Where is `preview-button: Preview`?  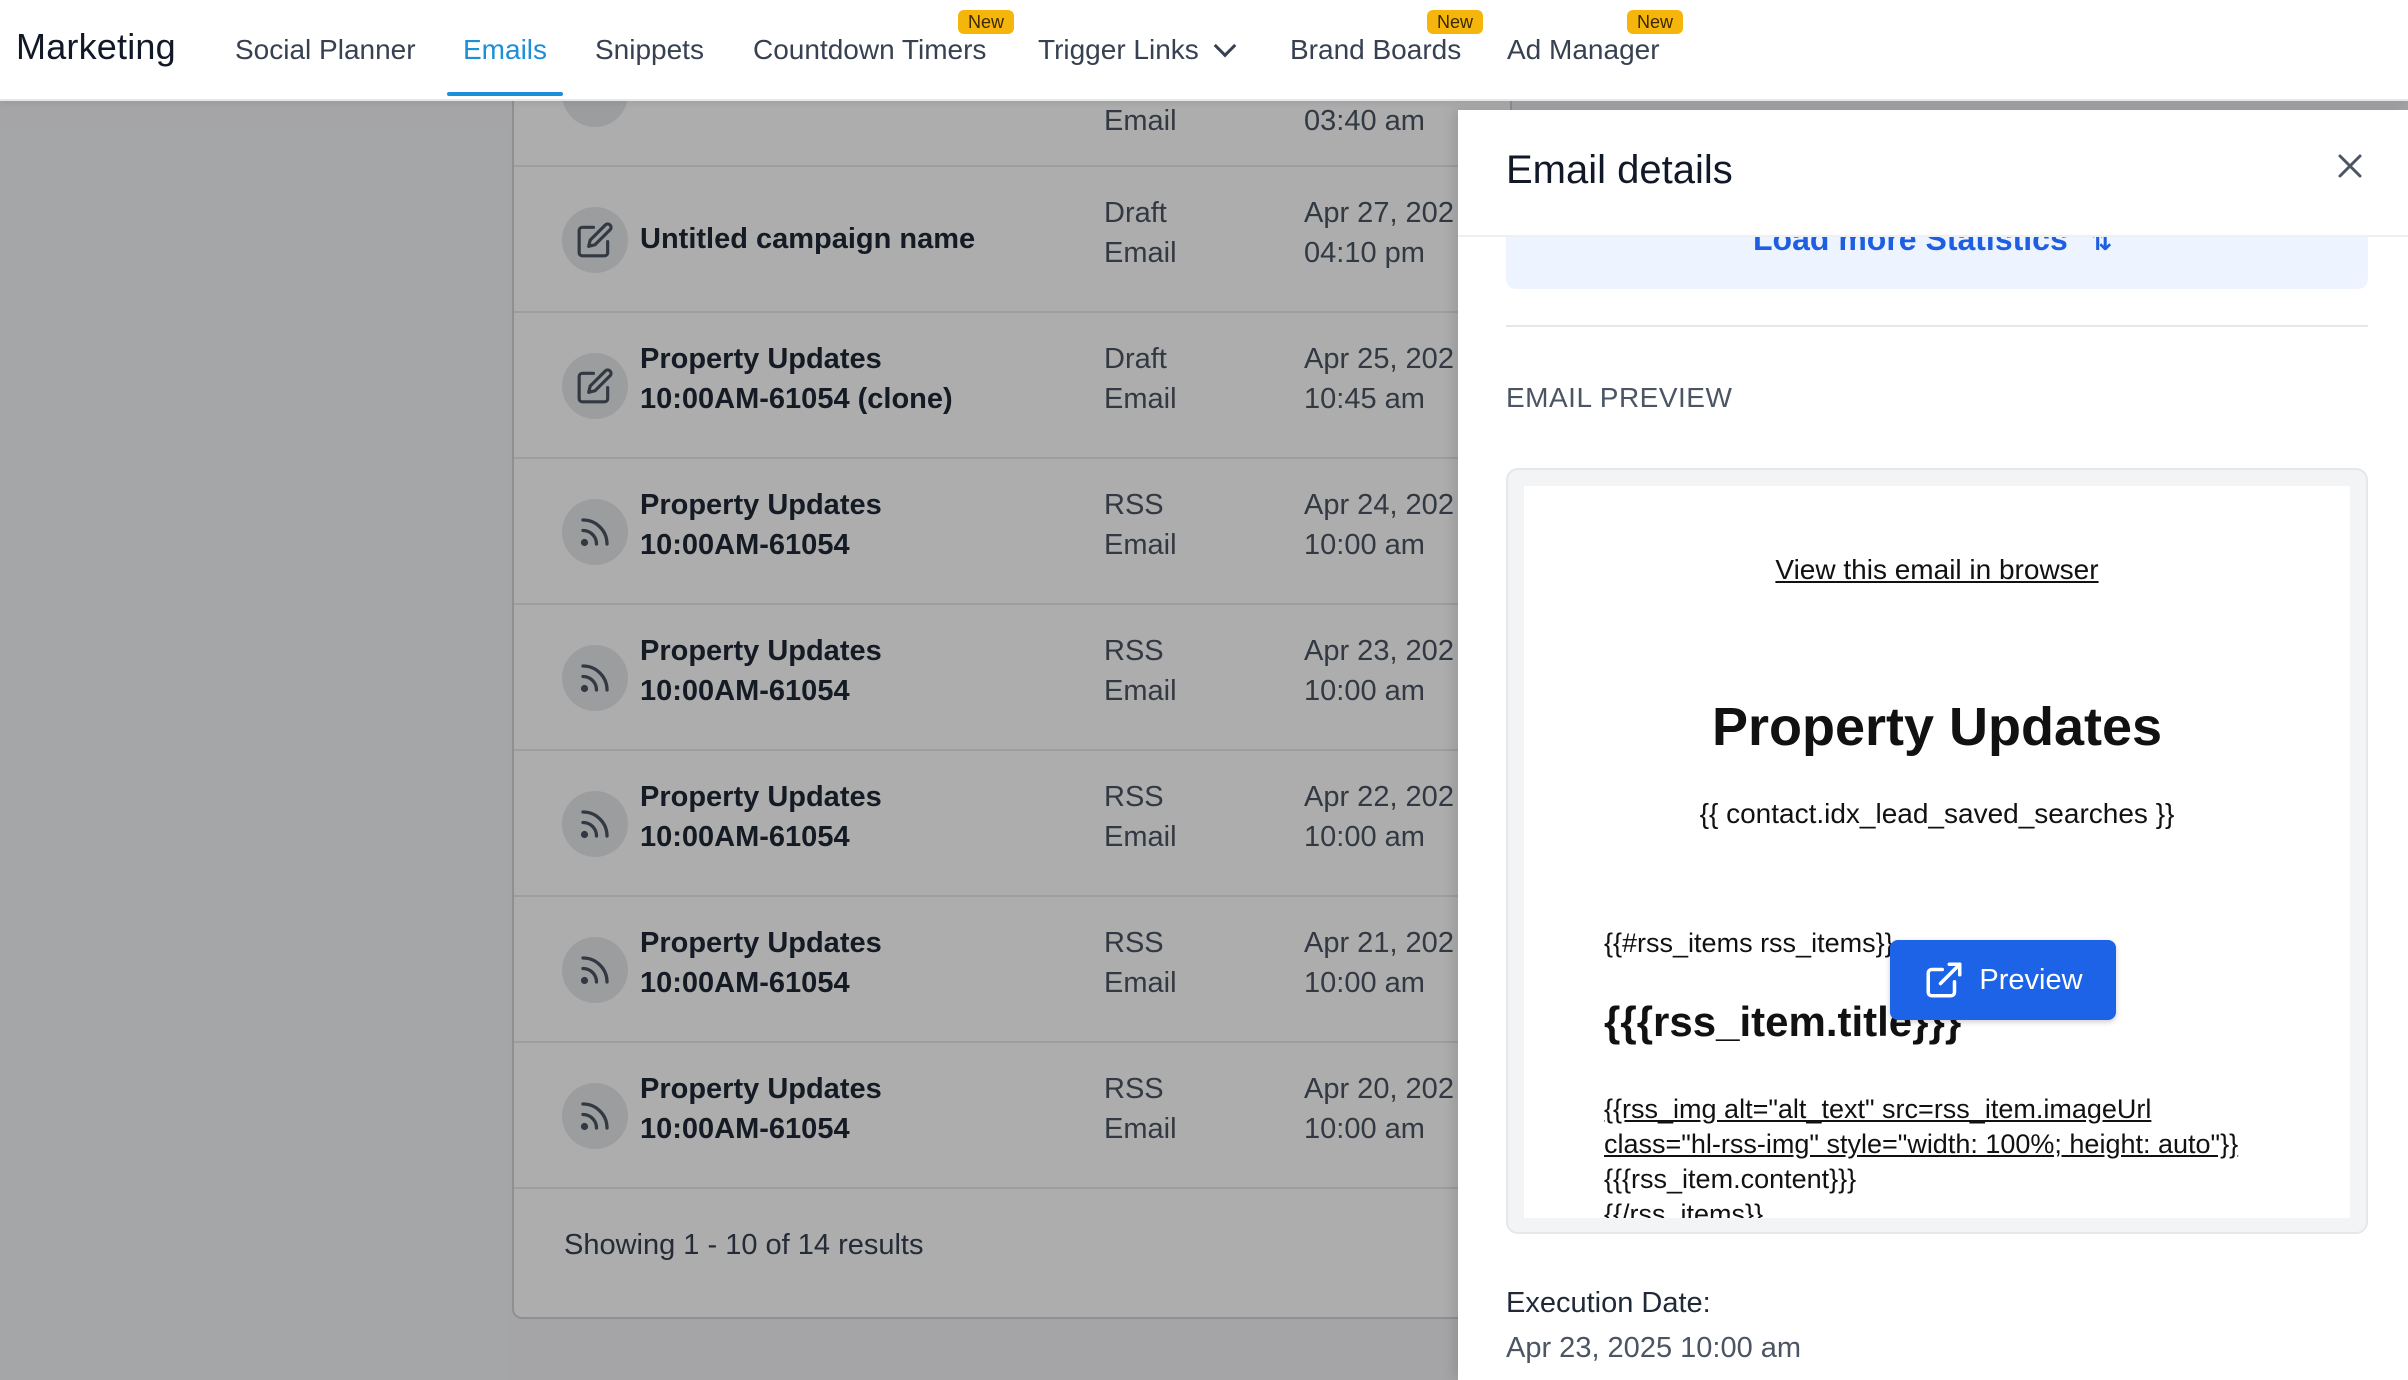 preview-button: Preview is located at coordinates (2003, 980).